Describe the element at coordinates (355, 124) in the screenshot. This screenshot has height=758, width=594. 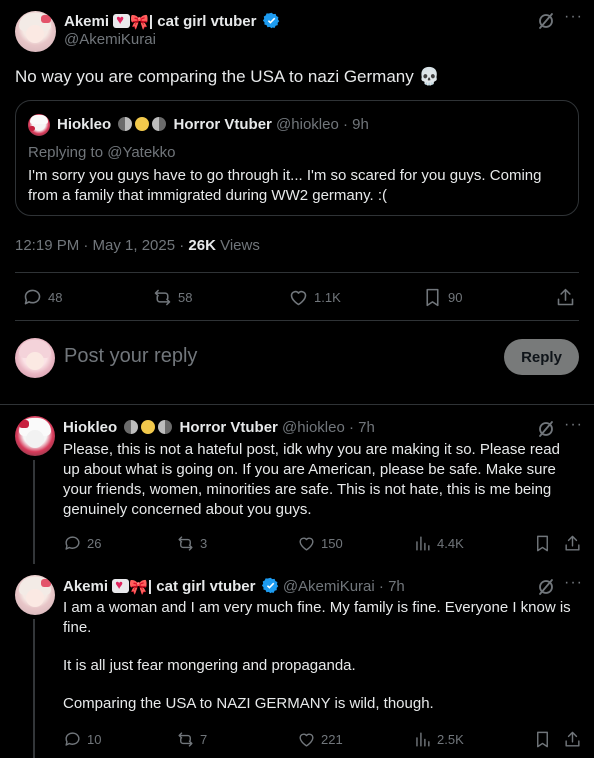
I see `quoted-post-time: · 9h` at that location.